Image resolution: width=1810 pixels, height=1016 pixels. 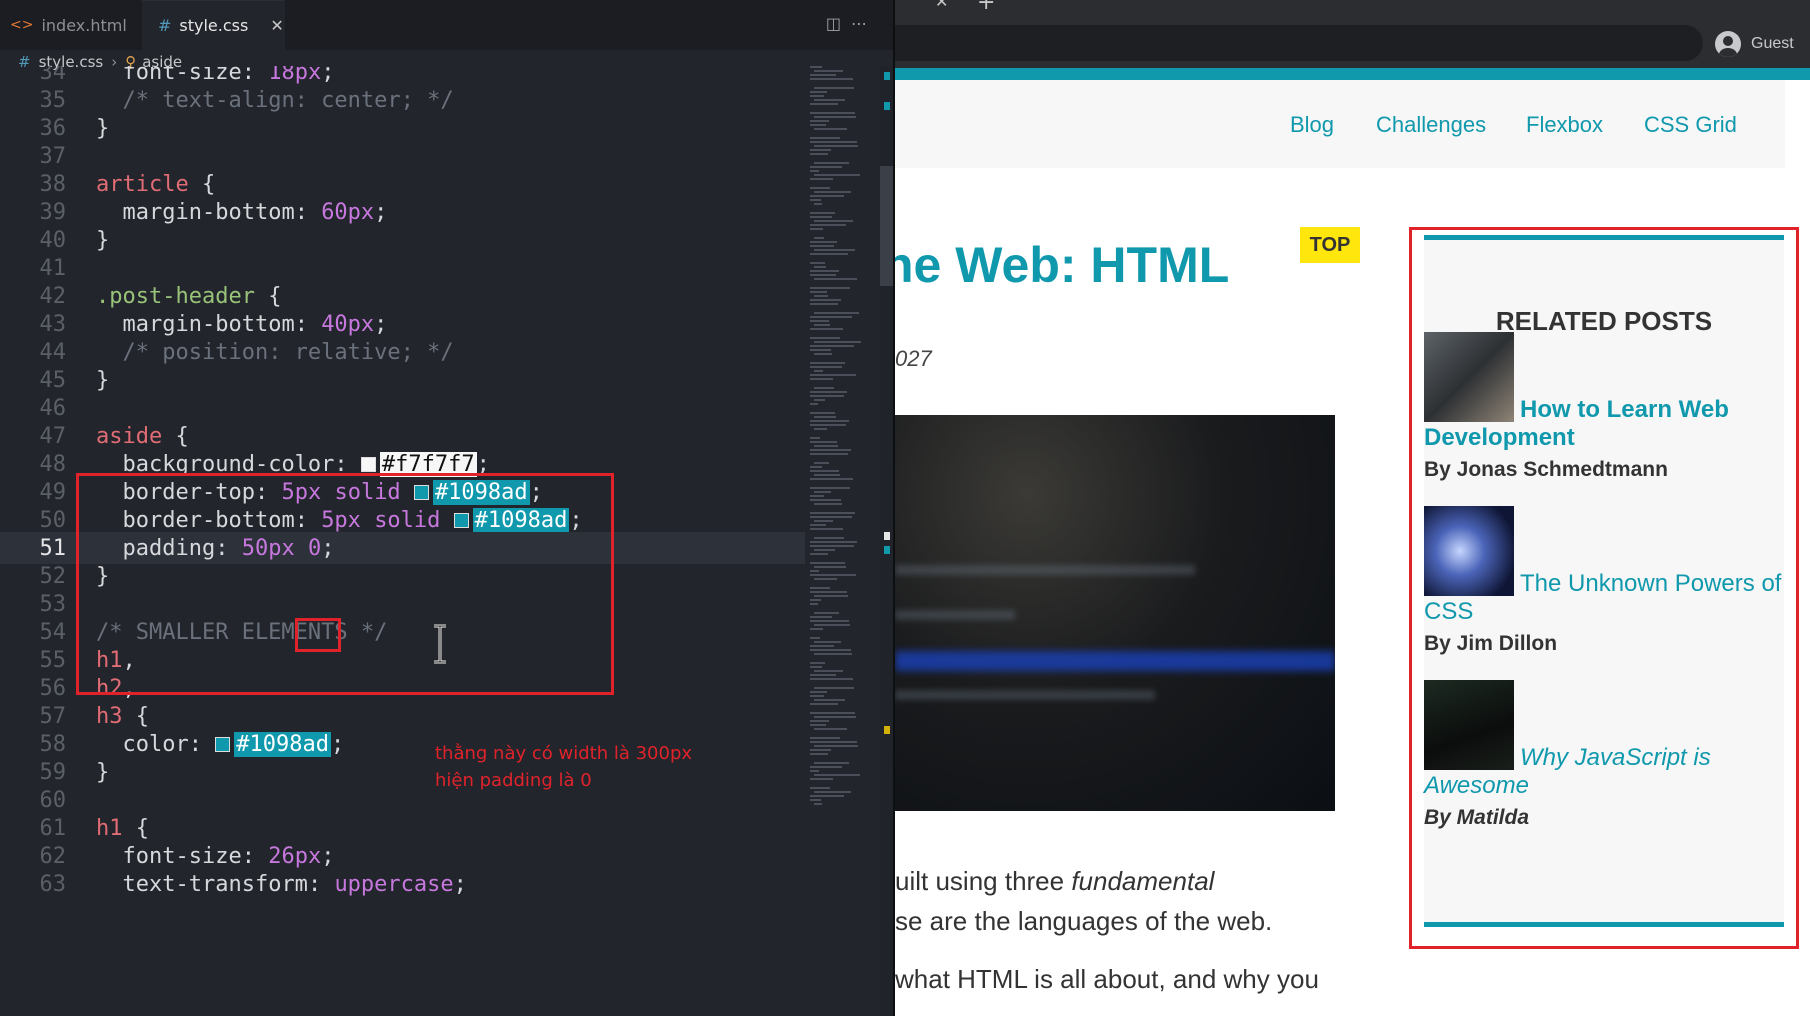 I want to click on html-file-icon: <>, so click(x=22, y=25).